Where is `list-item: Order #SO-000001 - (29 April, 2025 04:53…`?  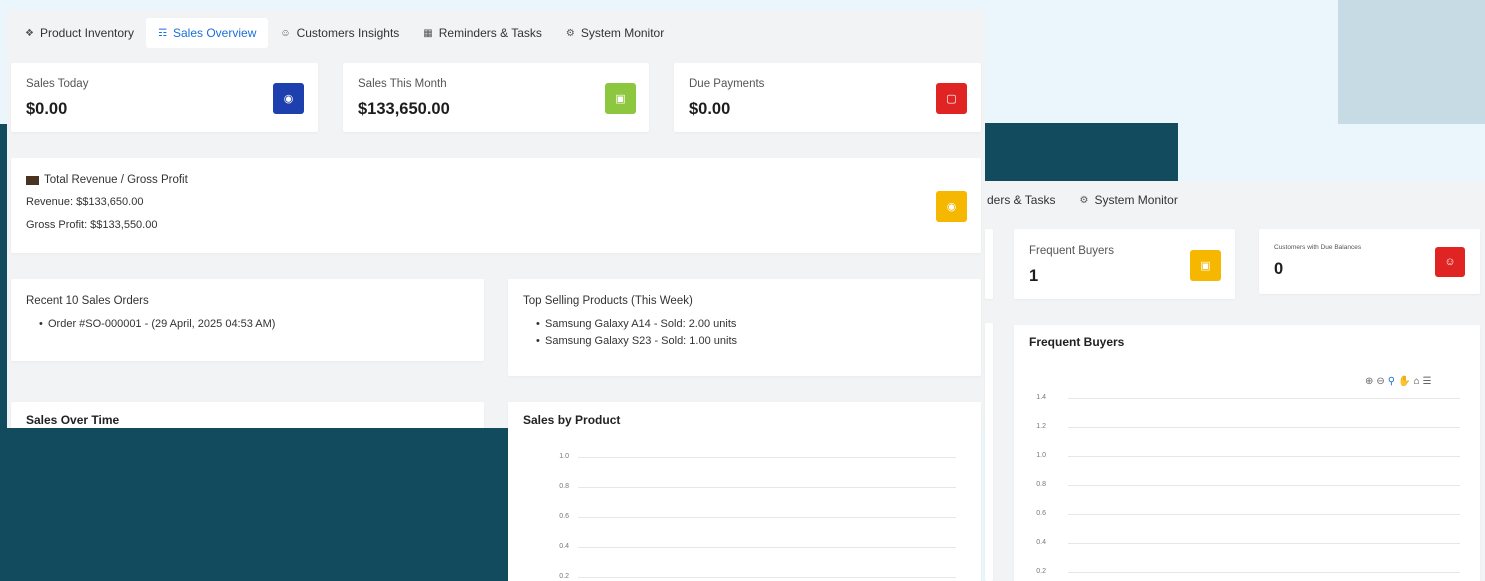
list-item: Order #SO-000001 - (29 April, 2025 04:53… is located at coordinates (150, 324).